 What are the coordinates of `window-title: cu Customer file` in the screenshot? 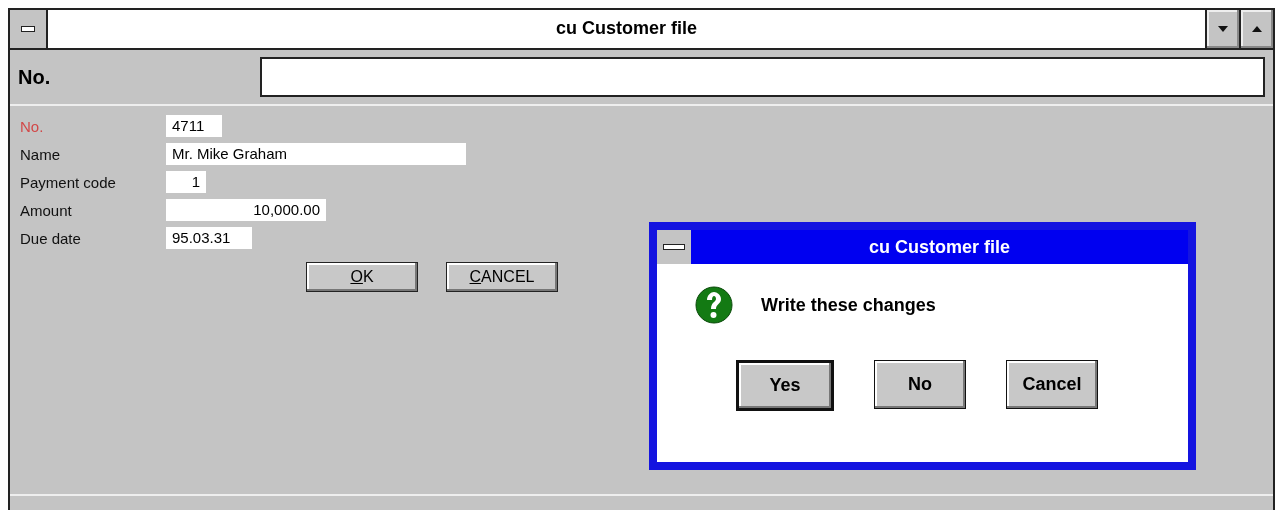 It's located at (626, 28).